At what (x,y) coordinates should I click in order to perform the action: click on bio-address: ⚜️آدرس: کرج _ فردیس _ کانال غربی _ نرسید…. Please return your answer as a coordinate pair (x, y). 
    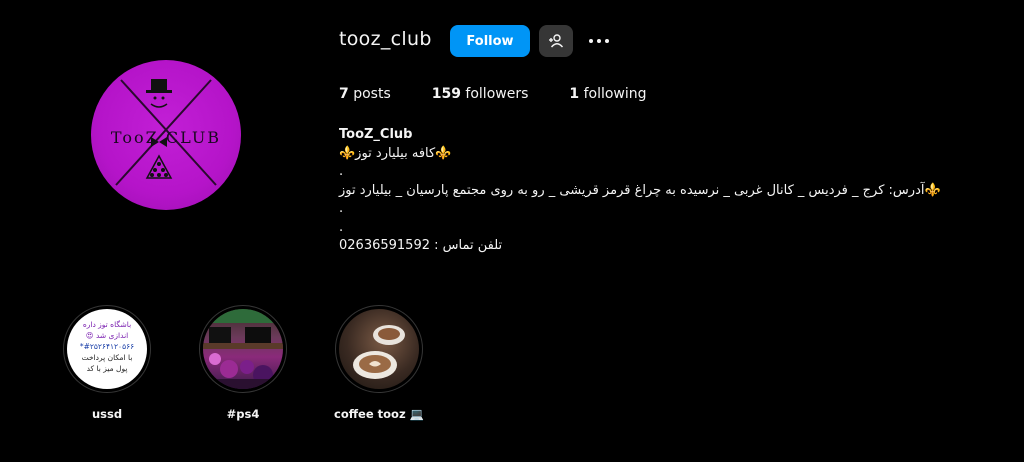
    Looking at the image, I should click on (640, 190).